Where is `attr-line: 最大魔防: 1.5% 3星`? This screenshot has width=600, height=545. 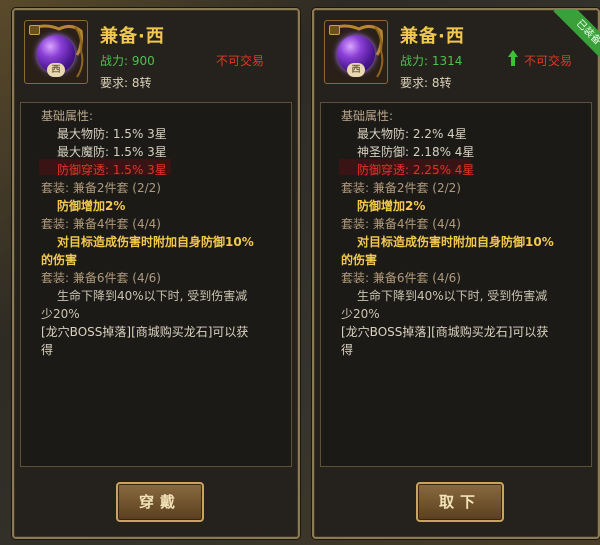 attr-line: 最大魔防: 1.5% 3星 is located at coordinates (112, 152).